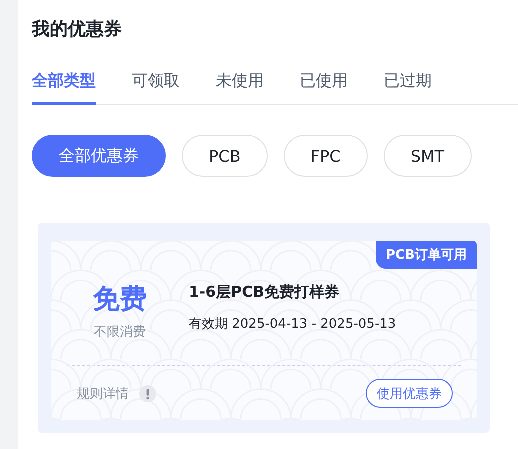 This screenshot has height=449, width=518. What do you see at coordinates (99, 156) in the screenshot?
I see `filter-chip: 全部优惠券` at bounding box center [99, 156].